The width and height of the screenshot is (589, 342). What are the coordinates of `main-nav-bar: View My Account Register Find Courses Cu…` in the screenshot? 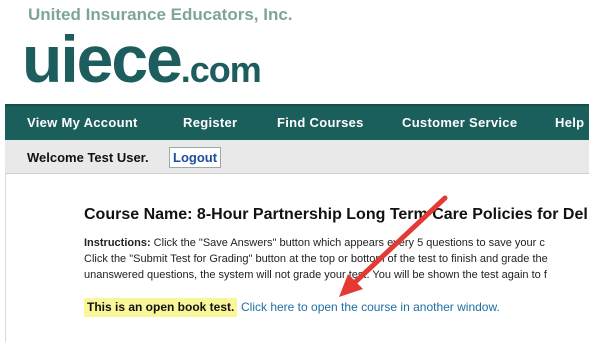 It's located at (297, 122).